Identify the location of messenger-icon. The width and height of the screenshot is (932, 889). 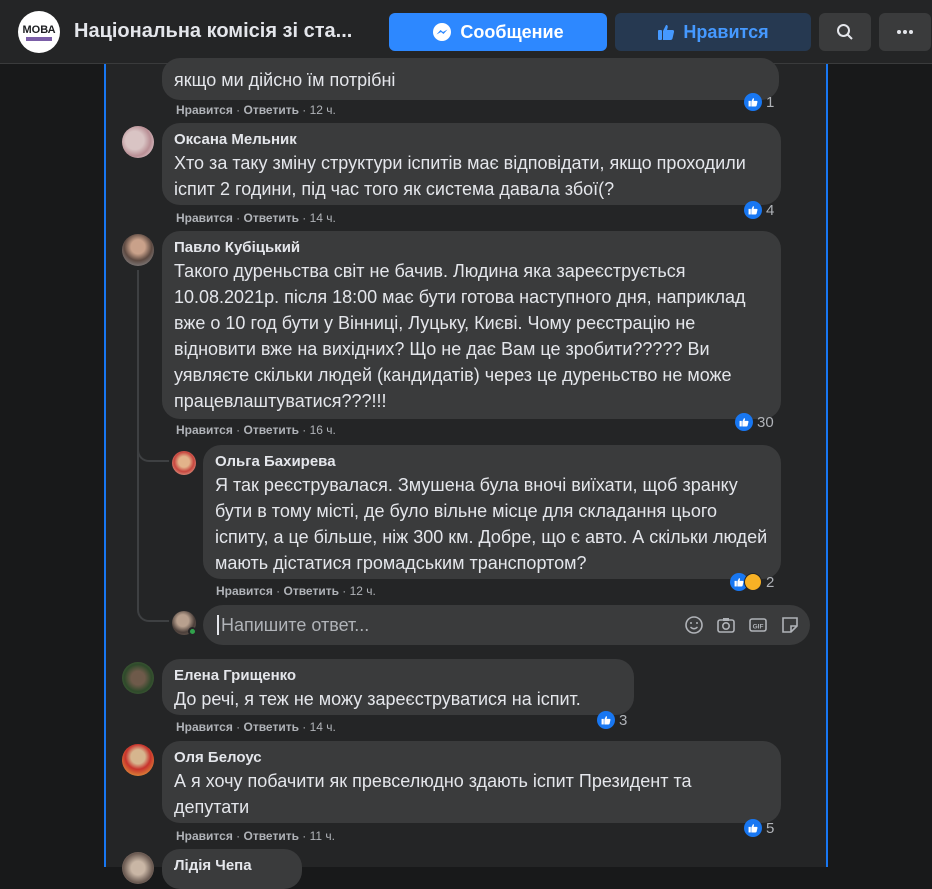
(442, 32).